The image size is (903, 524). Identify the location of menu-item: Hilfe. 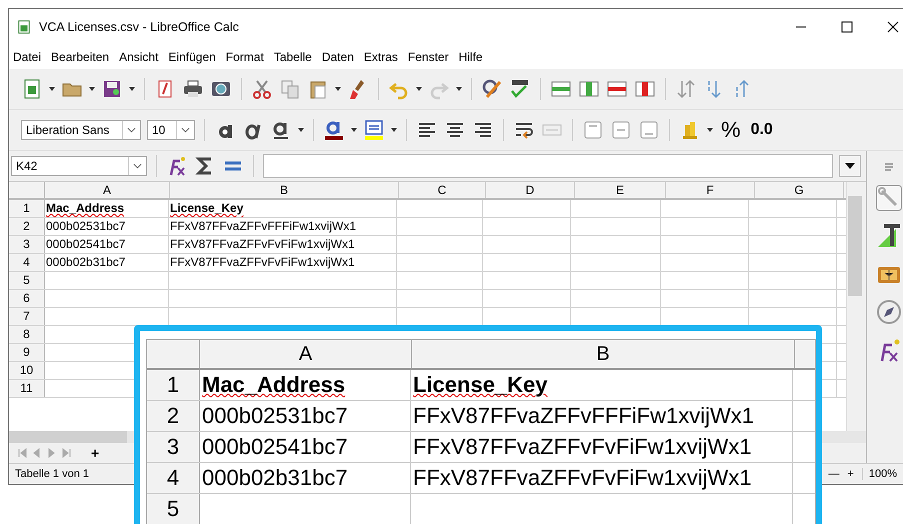
(470, 57).